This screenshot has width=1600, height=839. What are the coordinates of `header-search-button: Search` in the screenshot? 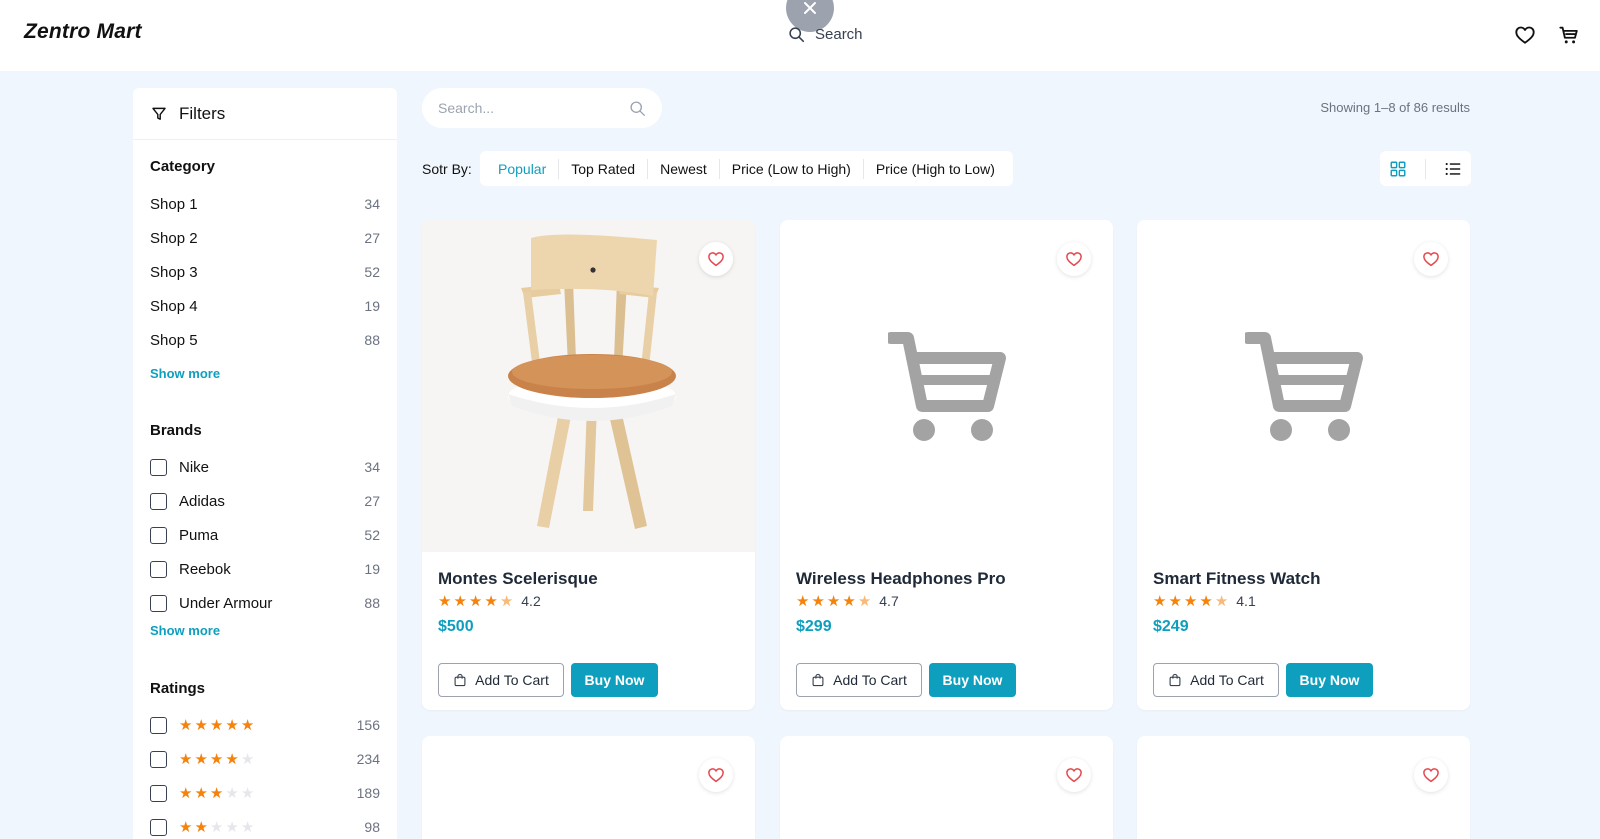 It's located at (825, 34).